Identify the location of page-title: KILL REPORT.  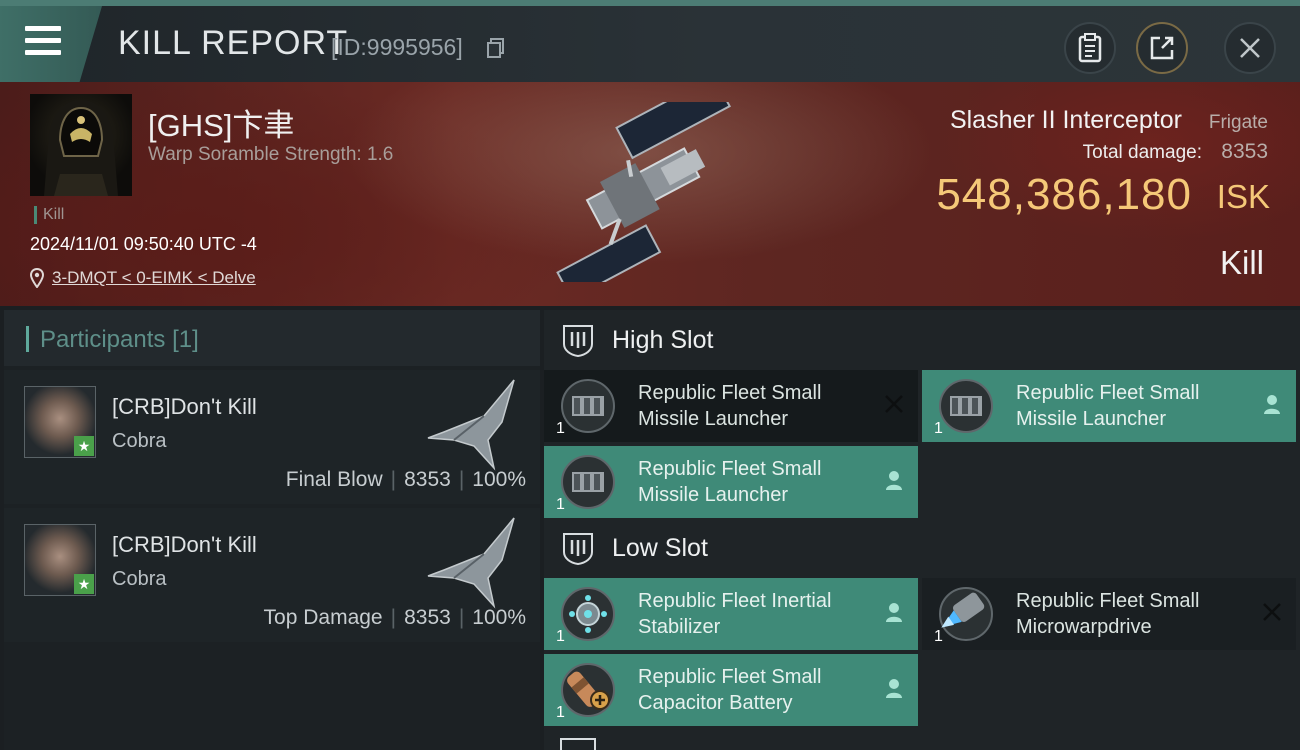
(233, 43).